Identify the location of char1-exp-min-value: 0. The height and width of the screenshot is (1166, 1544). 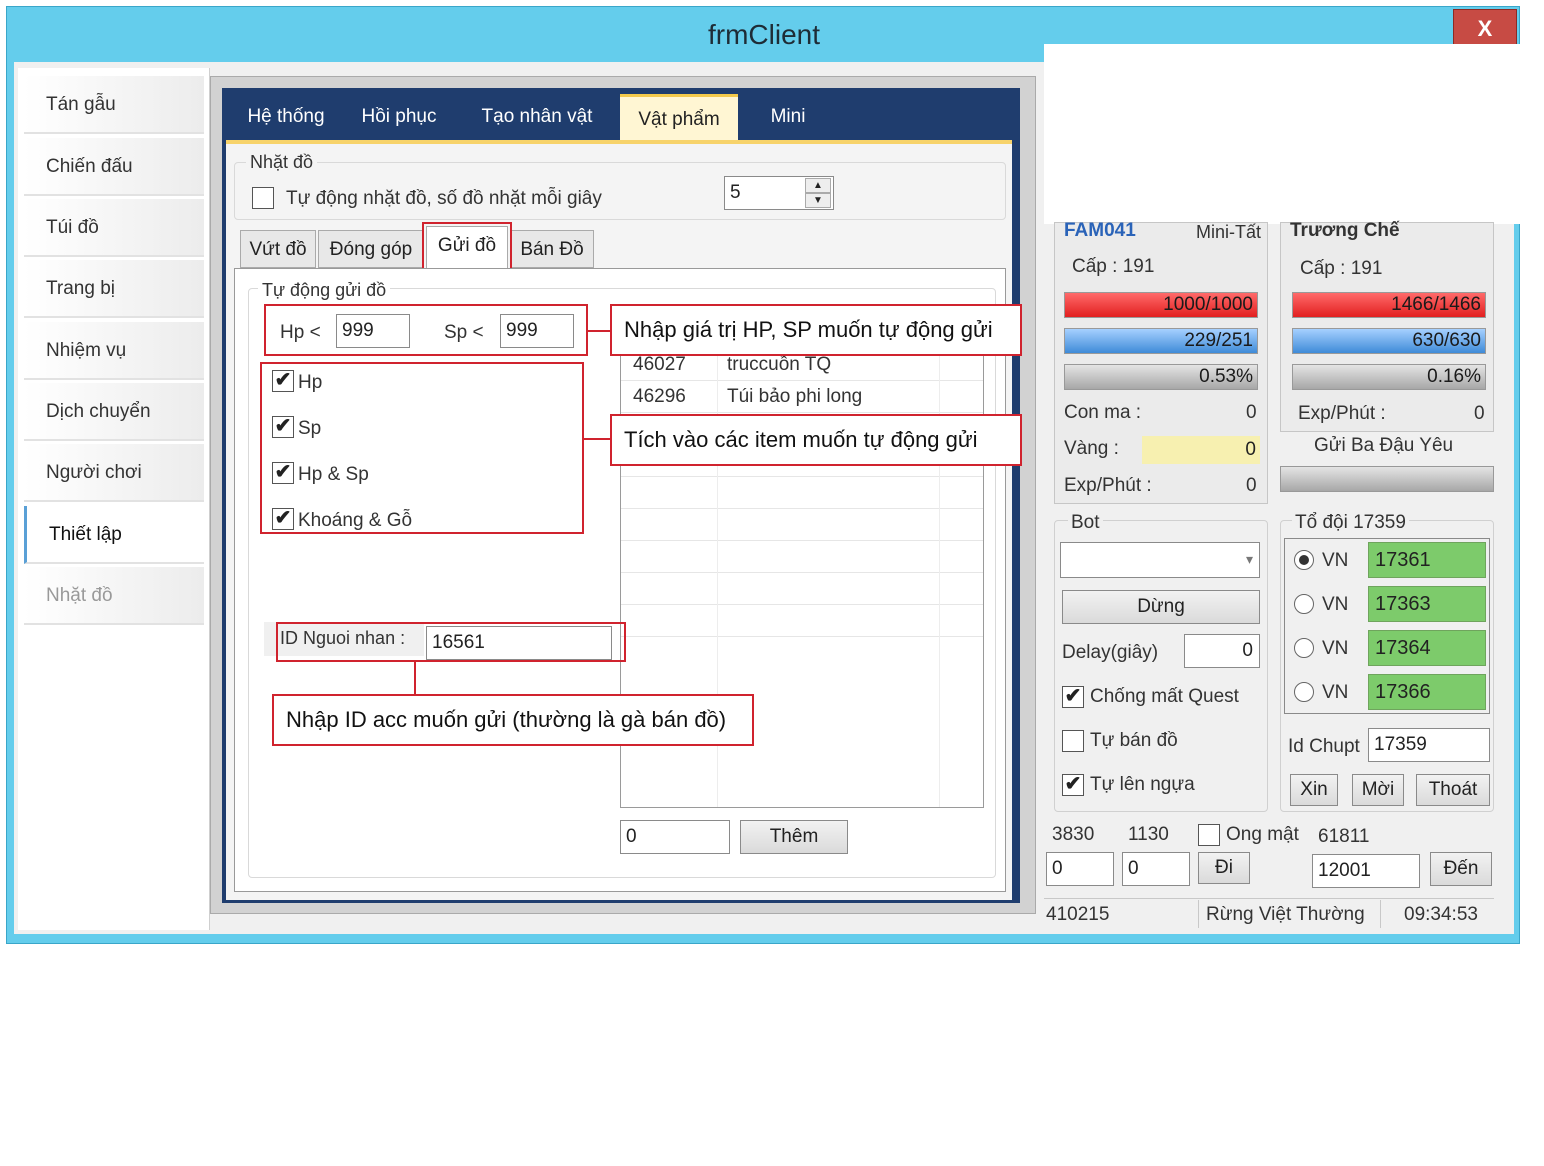
(1251, 485).